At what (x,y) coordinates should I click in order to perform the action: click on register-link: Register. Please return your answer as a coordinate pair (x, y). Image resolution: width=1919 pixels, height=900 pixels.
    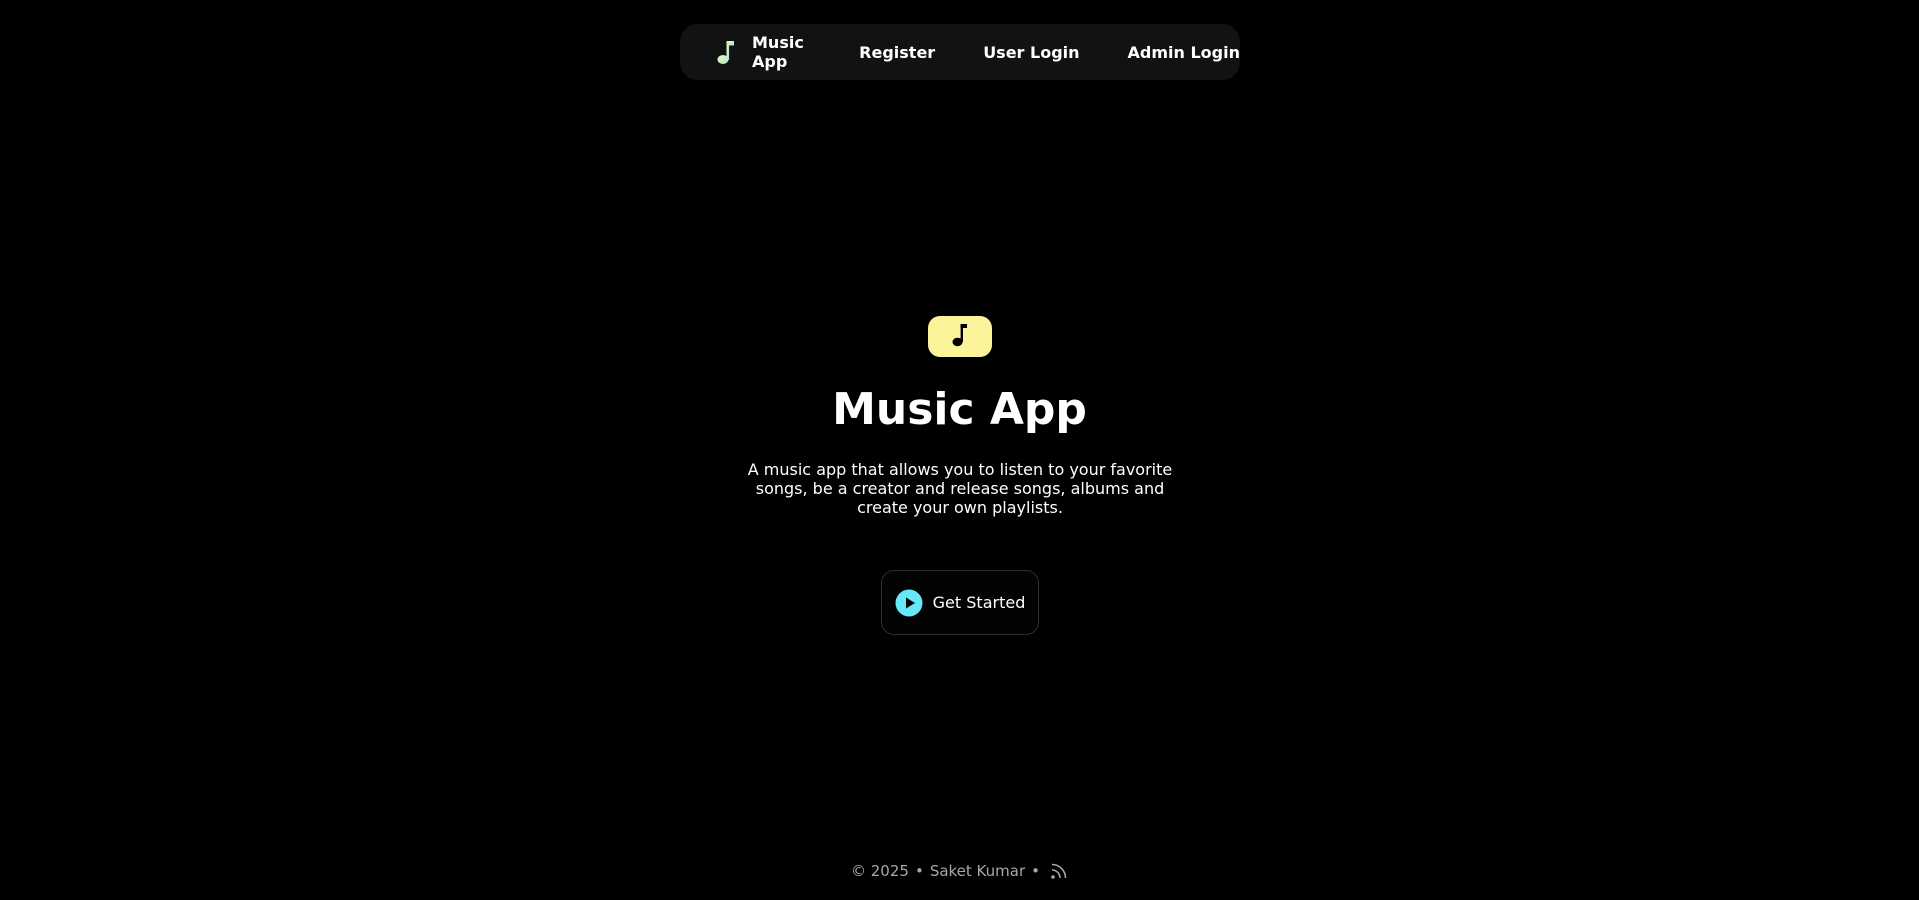
    Looking at the image, I should click on (897, 52).